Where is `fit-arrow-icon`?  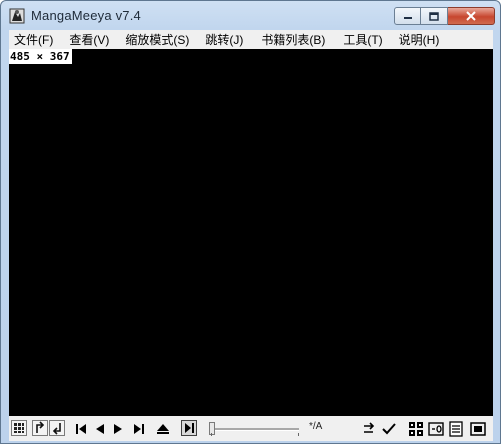
fit-arrow-icon is located at coordinates (369, 427).